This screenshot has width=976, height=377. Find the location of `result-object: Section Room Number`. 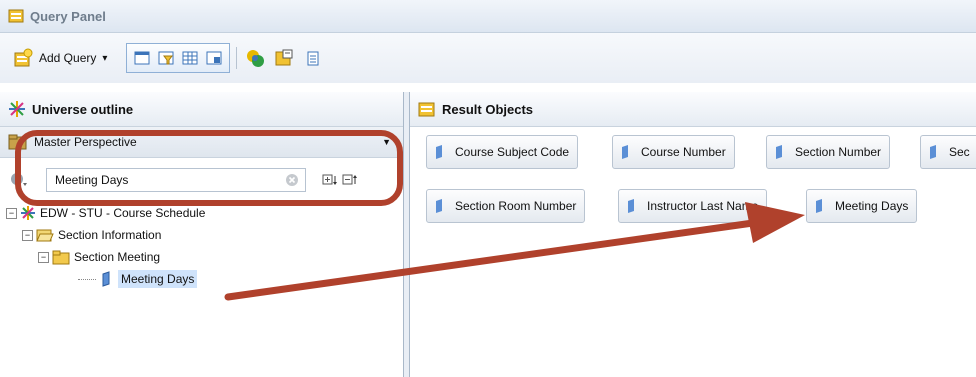

result-object: Section Room Number is located at coordinates (506, 206).